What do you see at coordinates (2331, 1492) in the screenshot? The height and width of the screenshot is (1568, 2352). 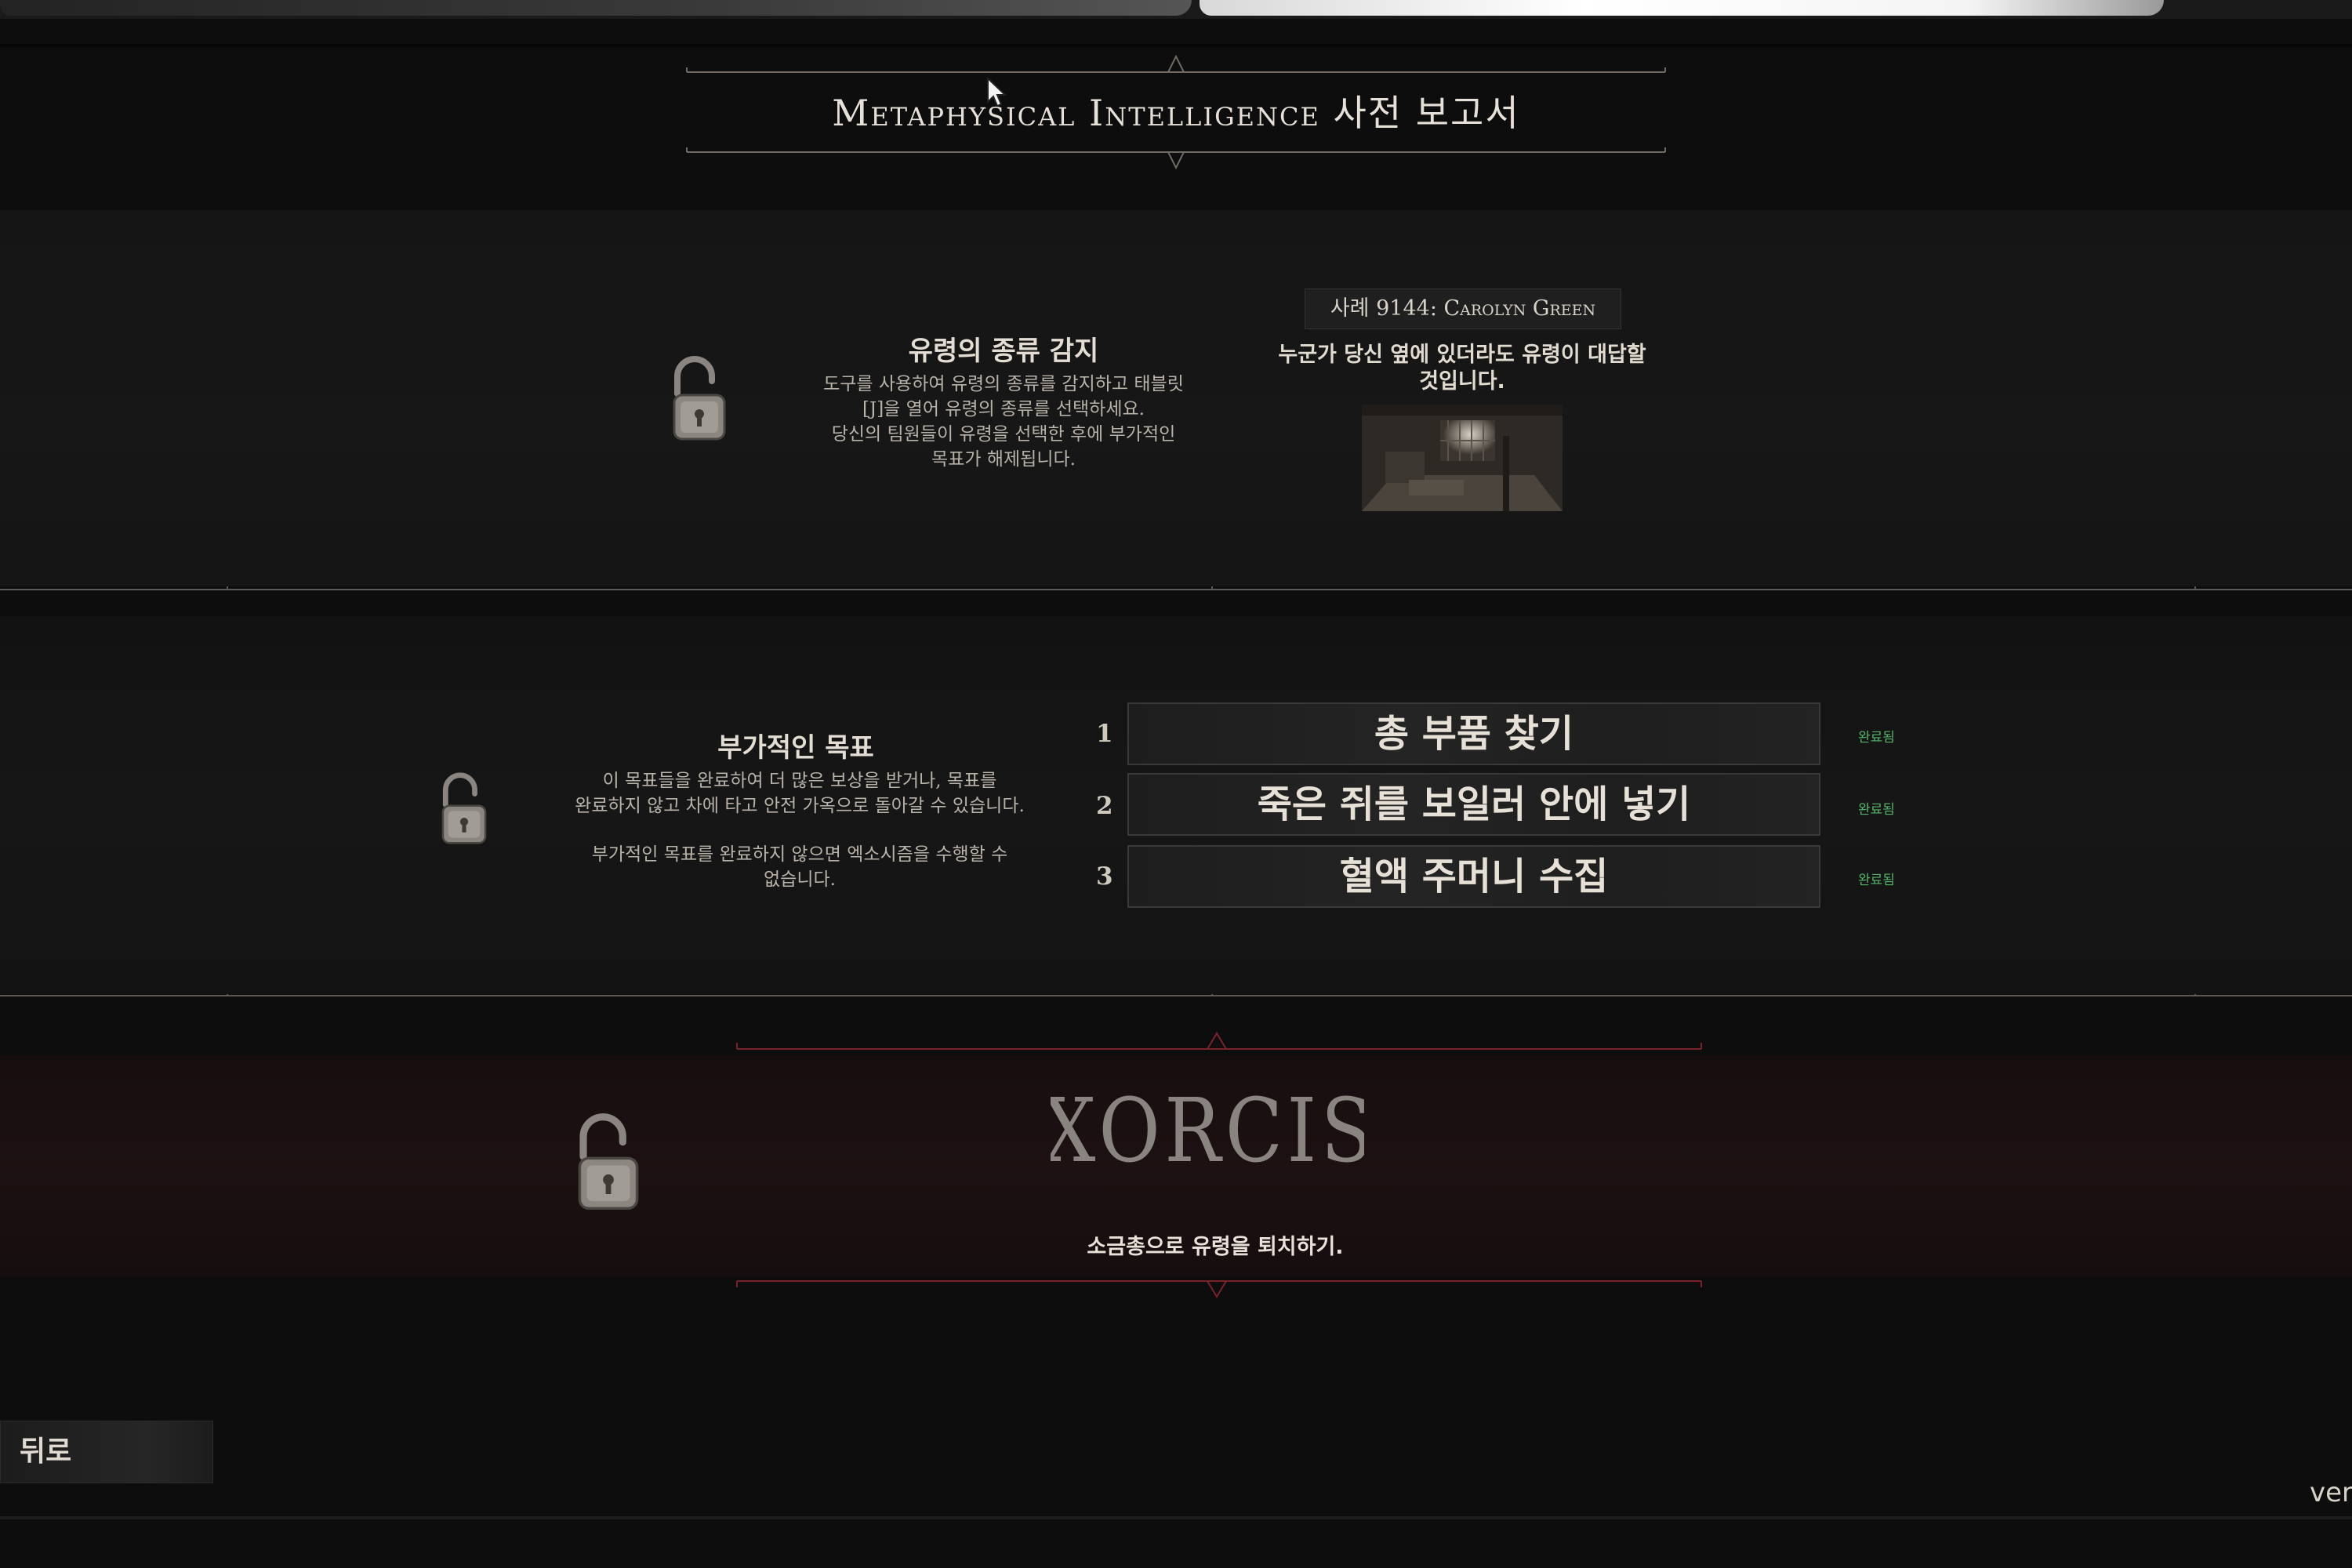 I see `version-label: vers` at bounding box center [2331, 1492].